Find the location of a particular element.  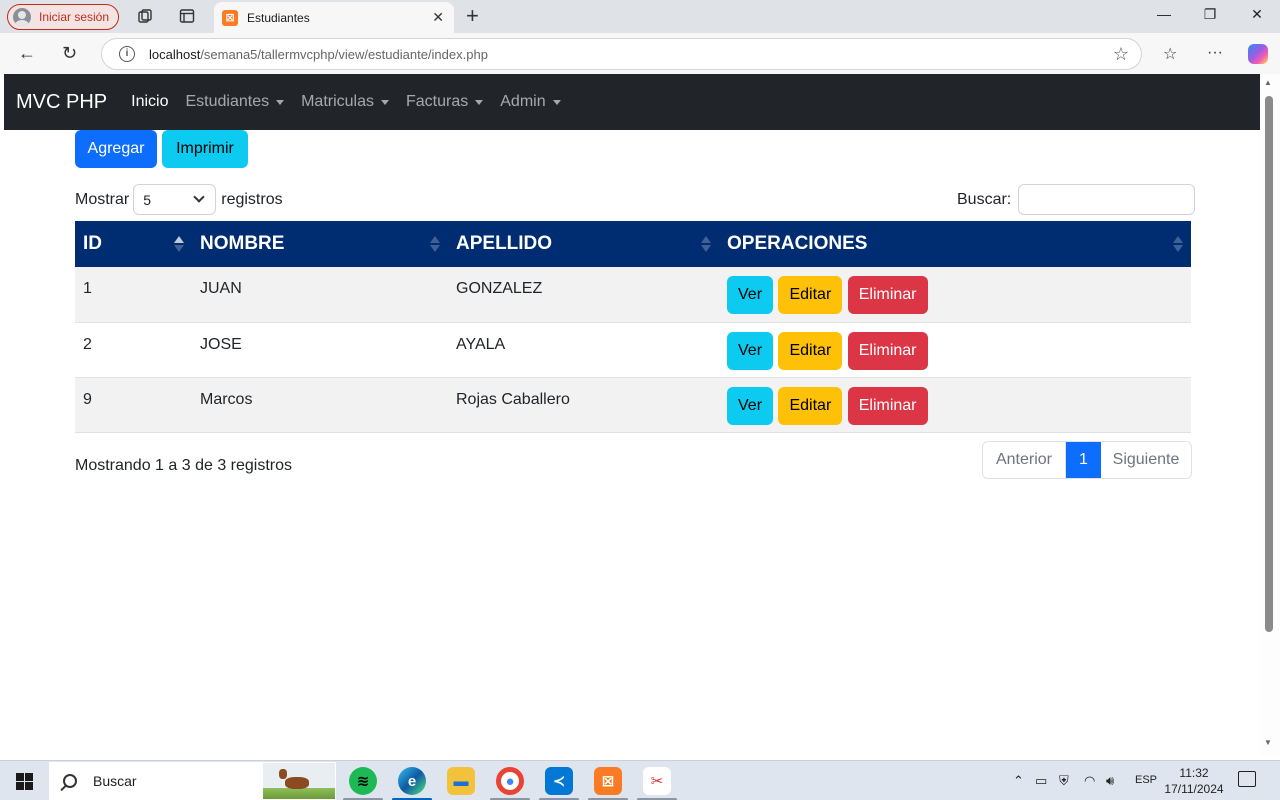

search-input is located at coordinates (1107, 199).